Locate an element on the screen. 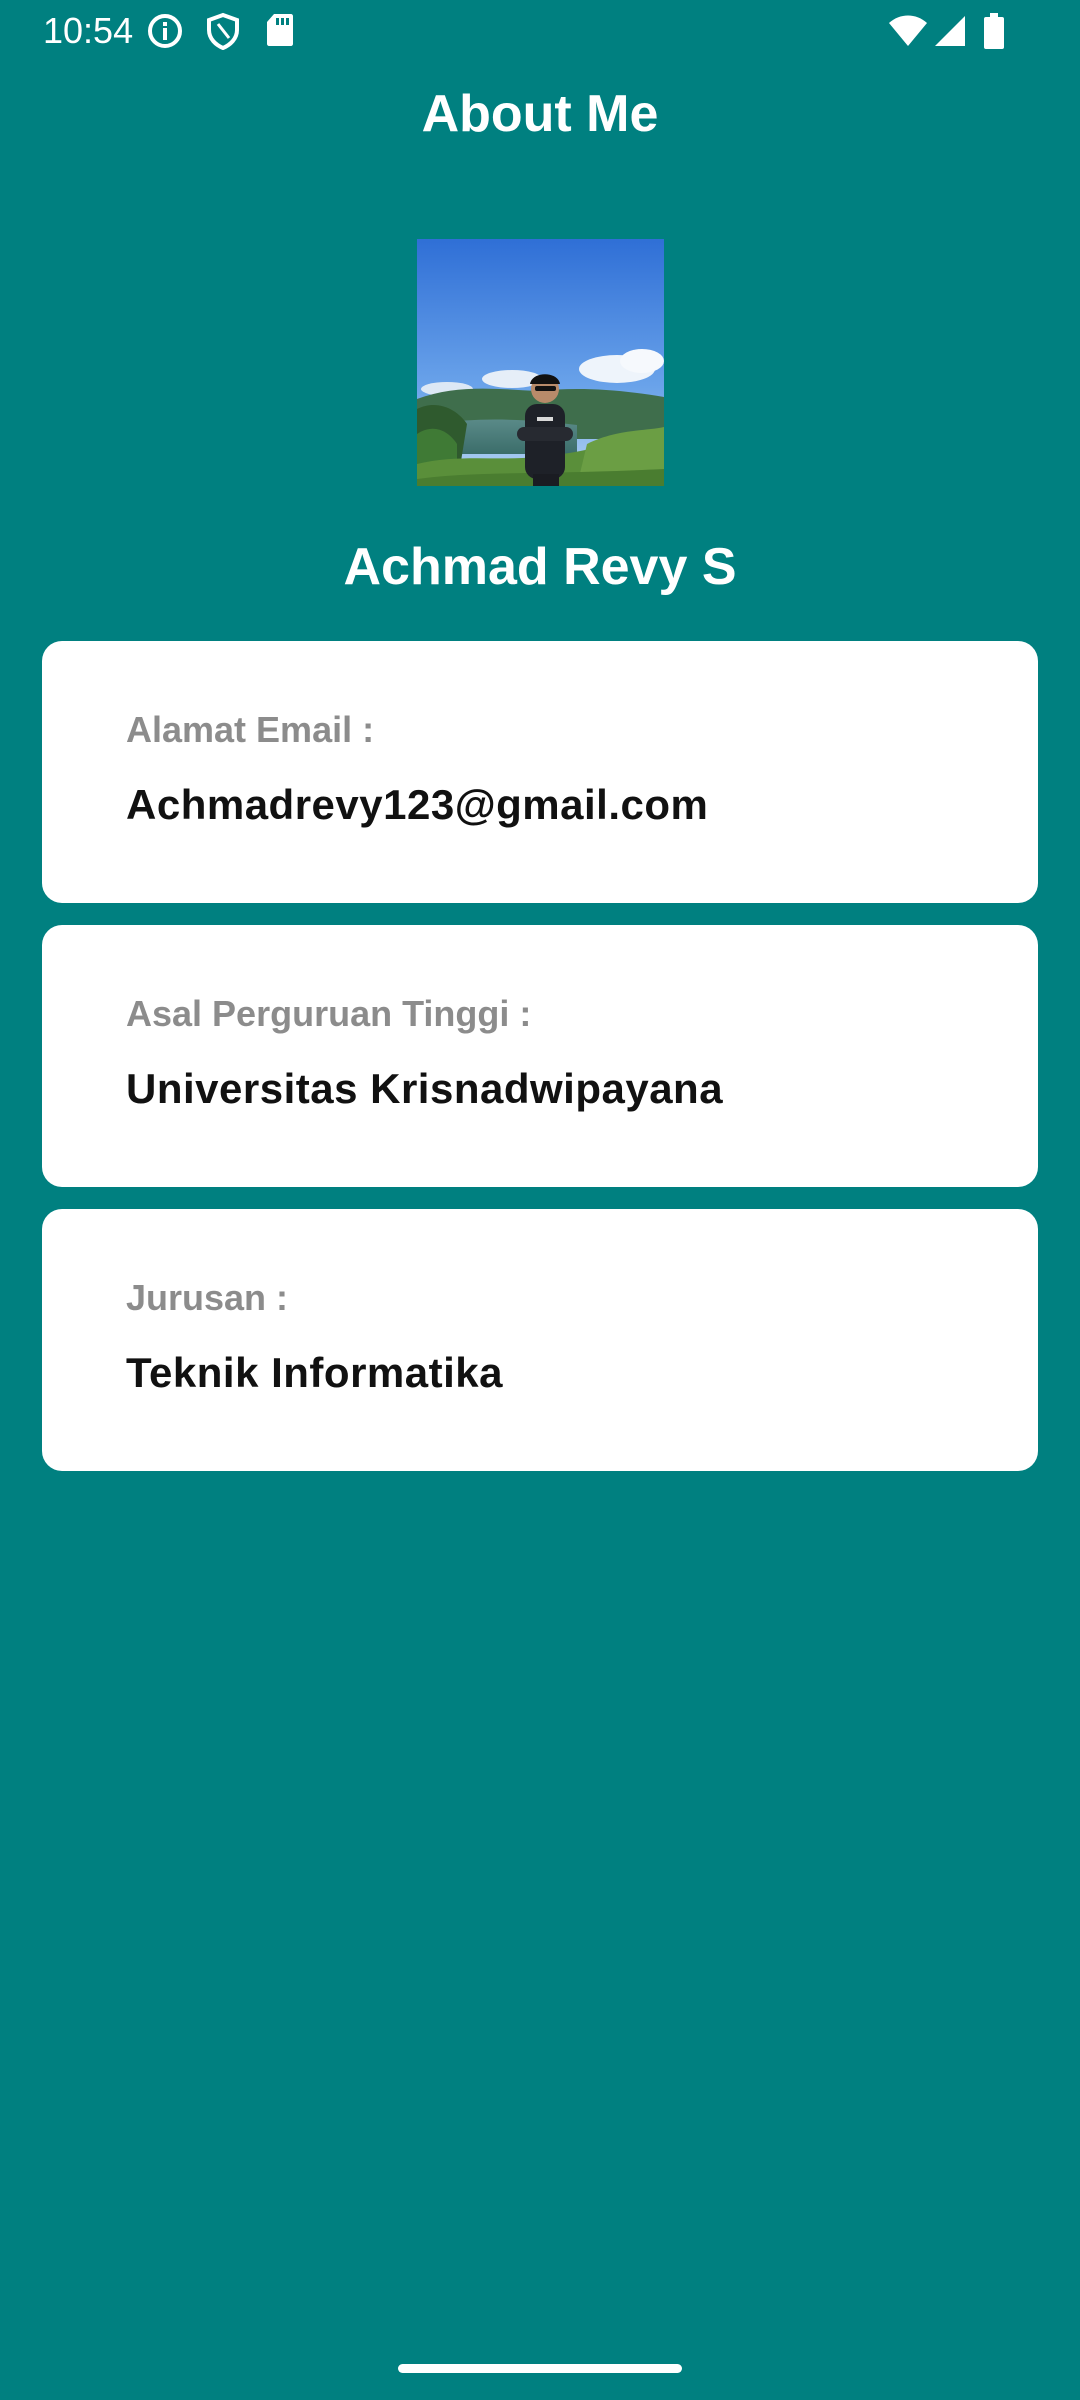 This screenshot has width=1080, height=2400. battery-icon is located at coordinates (994, 33).